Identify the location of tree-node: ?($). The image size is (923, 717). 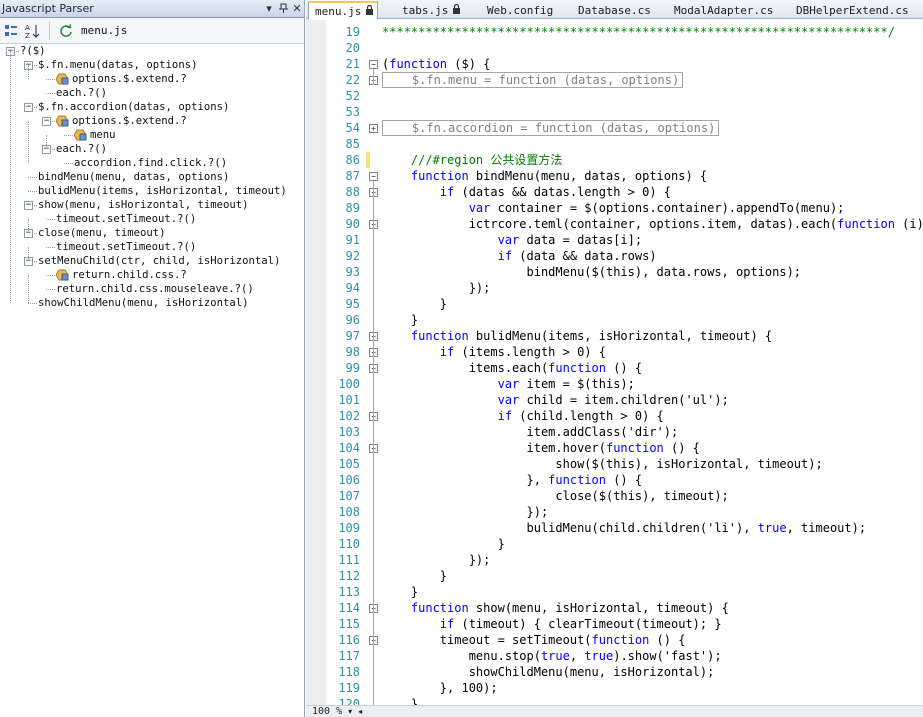
(33, 51).